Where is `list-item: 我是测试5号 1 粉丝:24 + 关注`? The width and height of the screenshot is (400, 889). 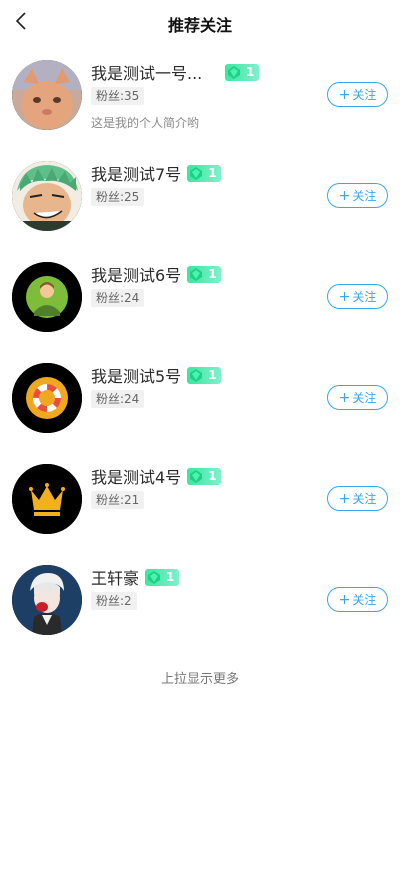 list-item: 我是测试5号 1 粉丝:24 + 关注 is located at coordinates (200, 397).